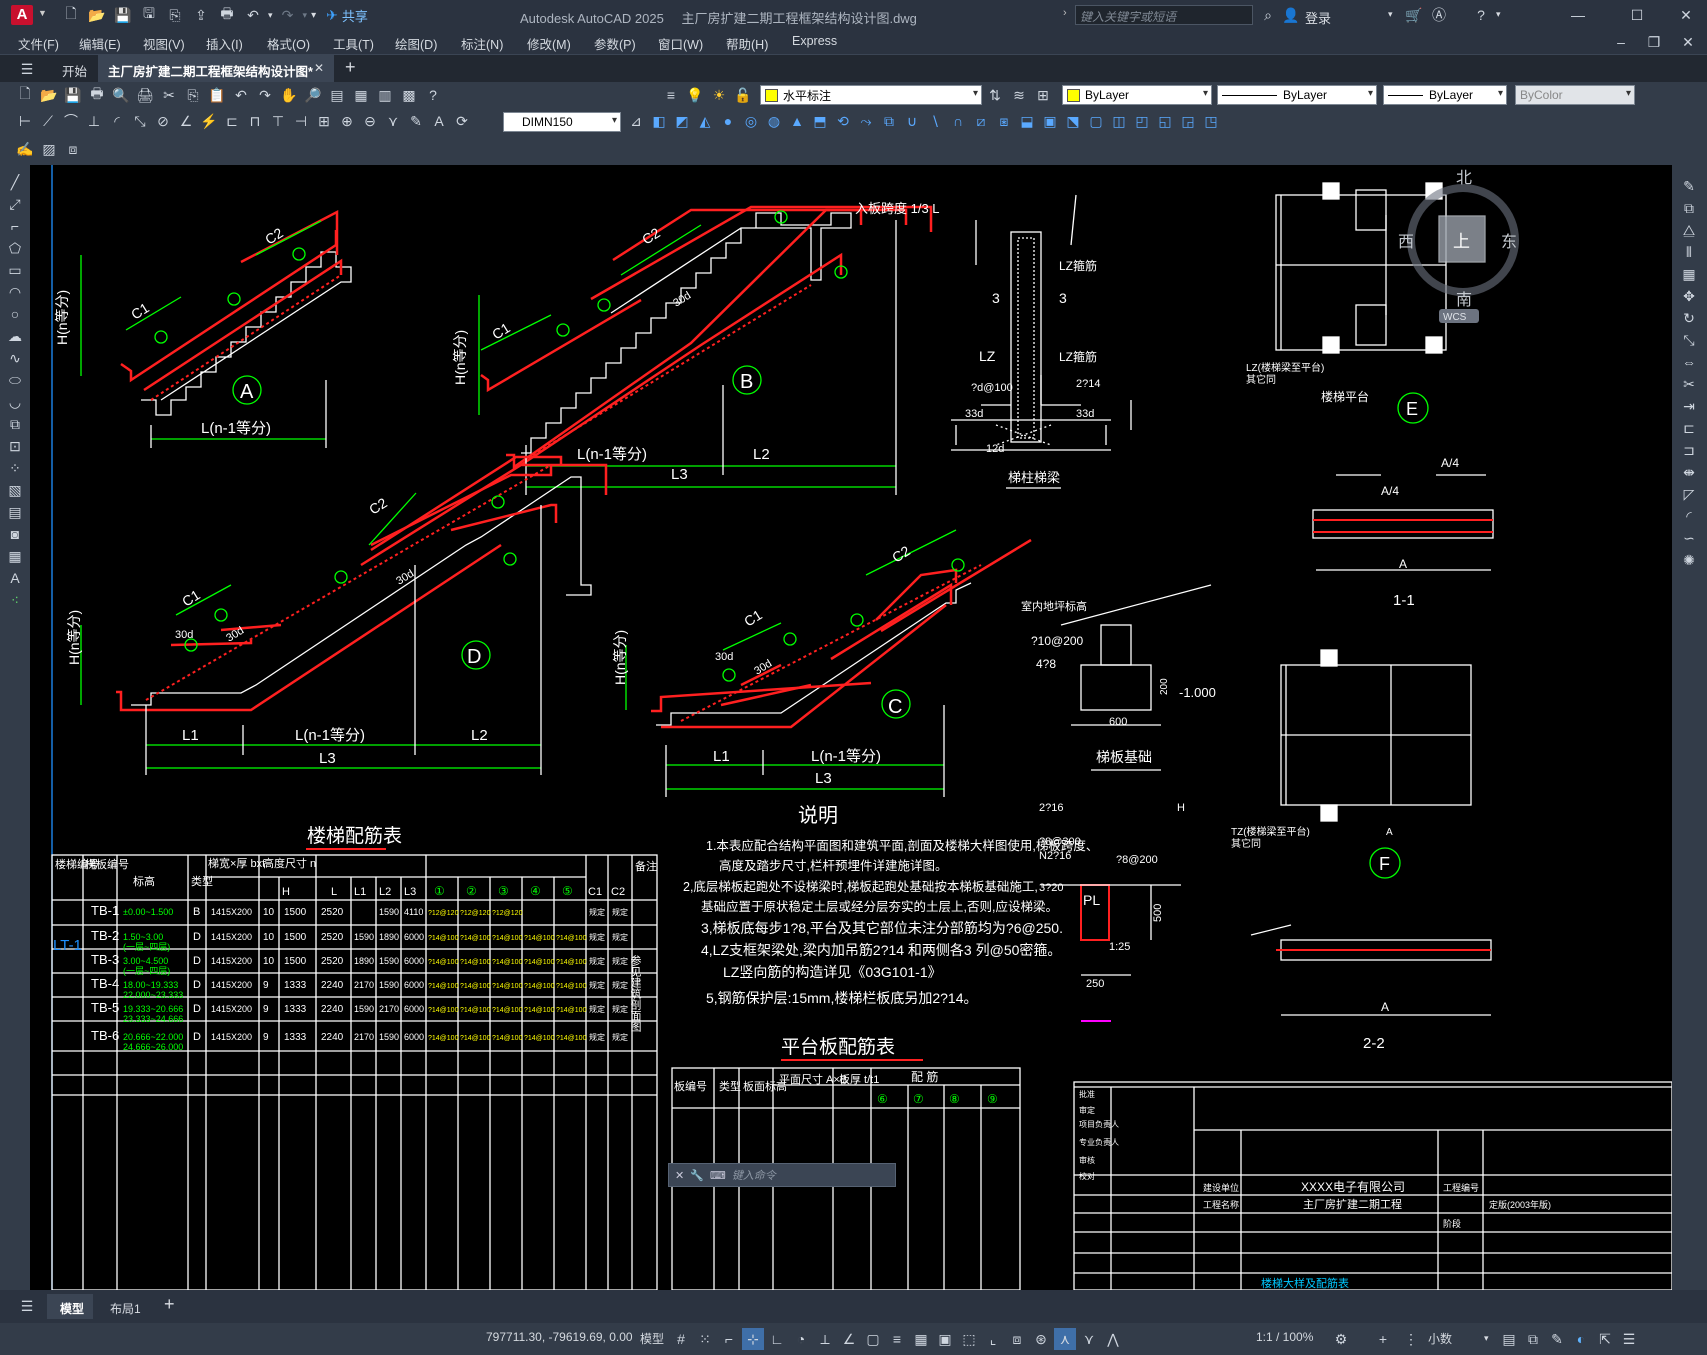 This screenshot has height=1355, width=1707. Describe the element at coordinates (1164, 15) in the screenshot. I see `search-input: 键入关键字或短语` at that location.